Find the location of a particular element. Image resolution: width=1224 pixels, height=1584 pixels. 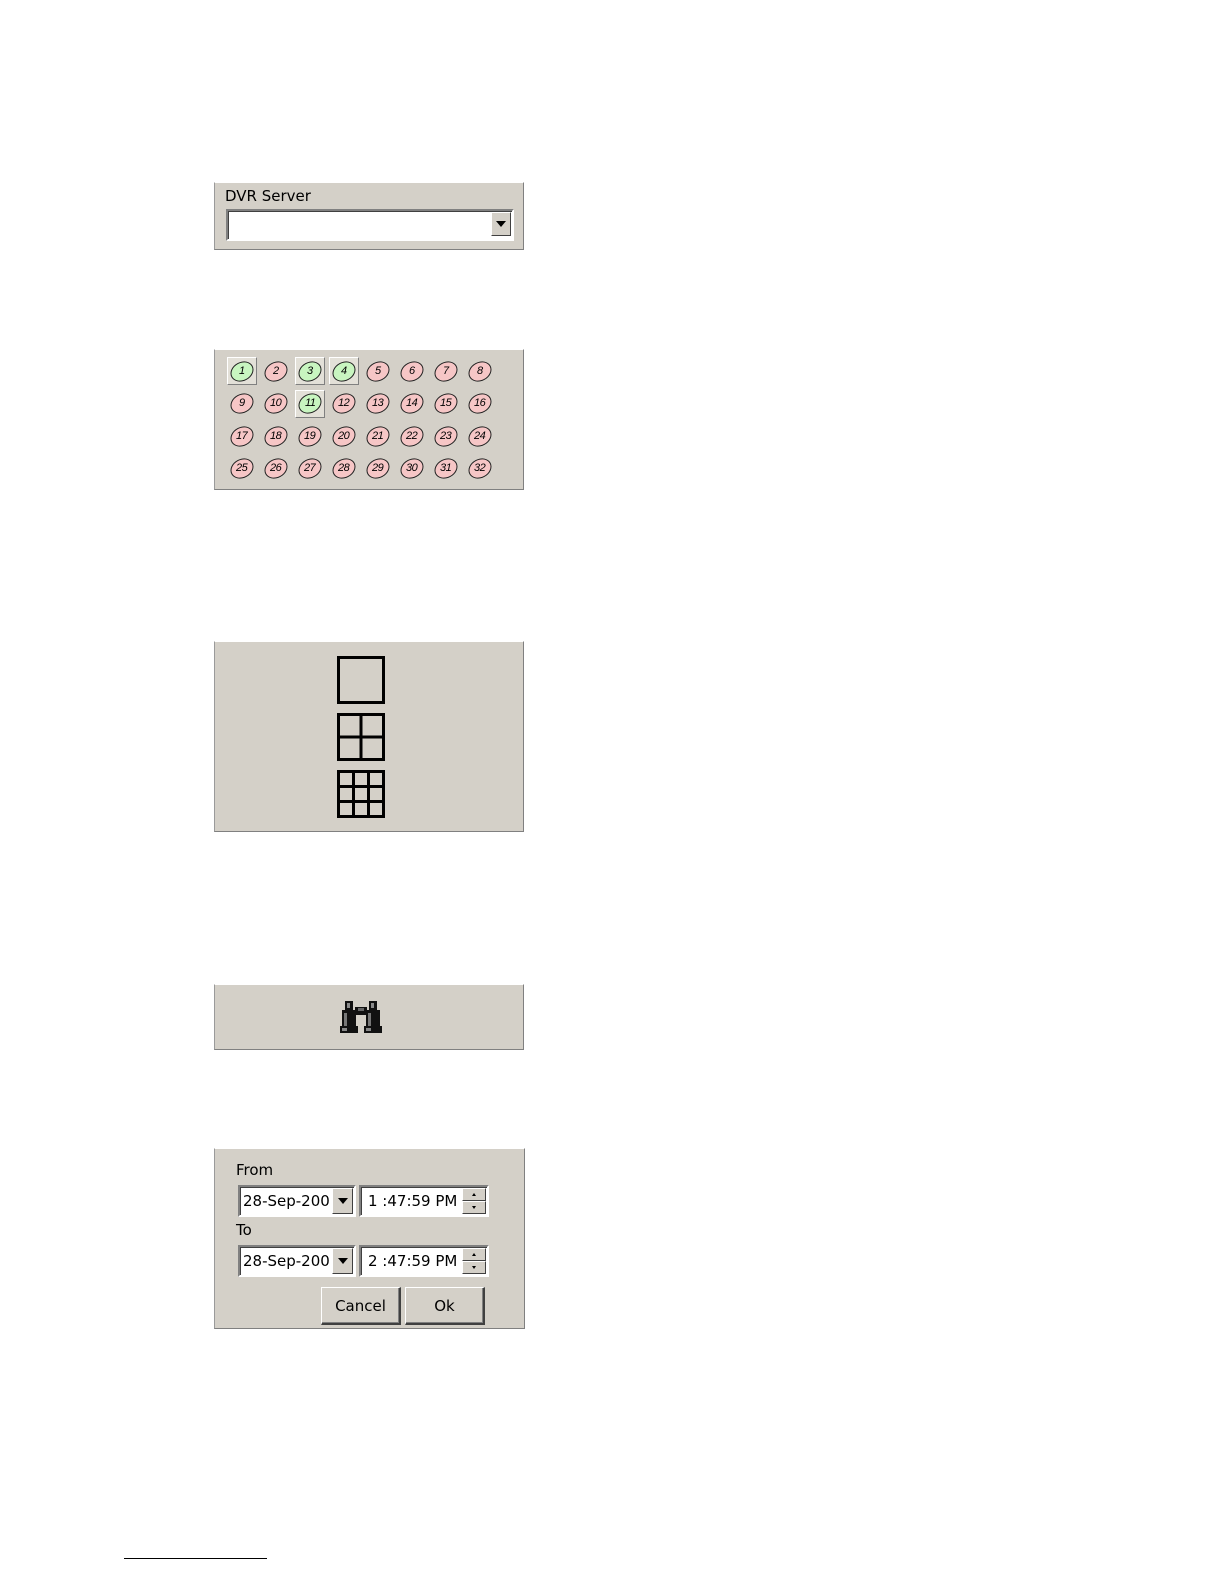

arrow-down-icon is located at coordinates (474, 1267).